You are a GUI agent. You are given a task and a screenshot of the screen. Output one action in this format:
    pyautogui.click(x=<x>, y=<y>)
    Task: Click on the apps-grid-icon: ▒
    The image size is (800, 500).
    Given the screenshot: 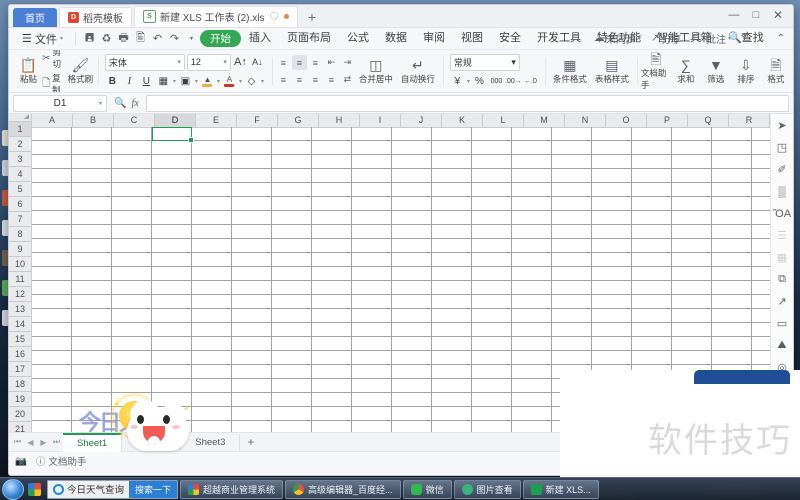 What is the action you would take?
    pyautogui.click(x=782, y=191)
    